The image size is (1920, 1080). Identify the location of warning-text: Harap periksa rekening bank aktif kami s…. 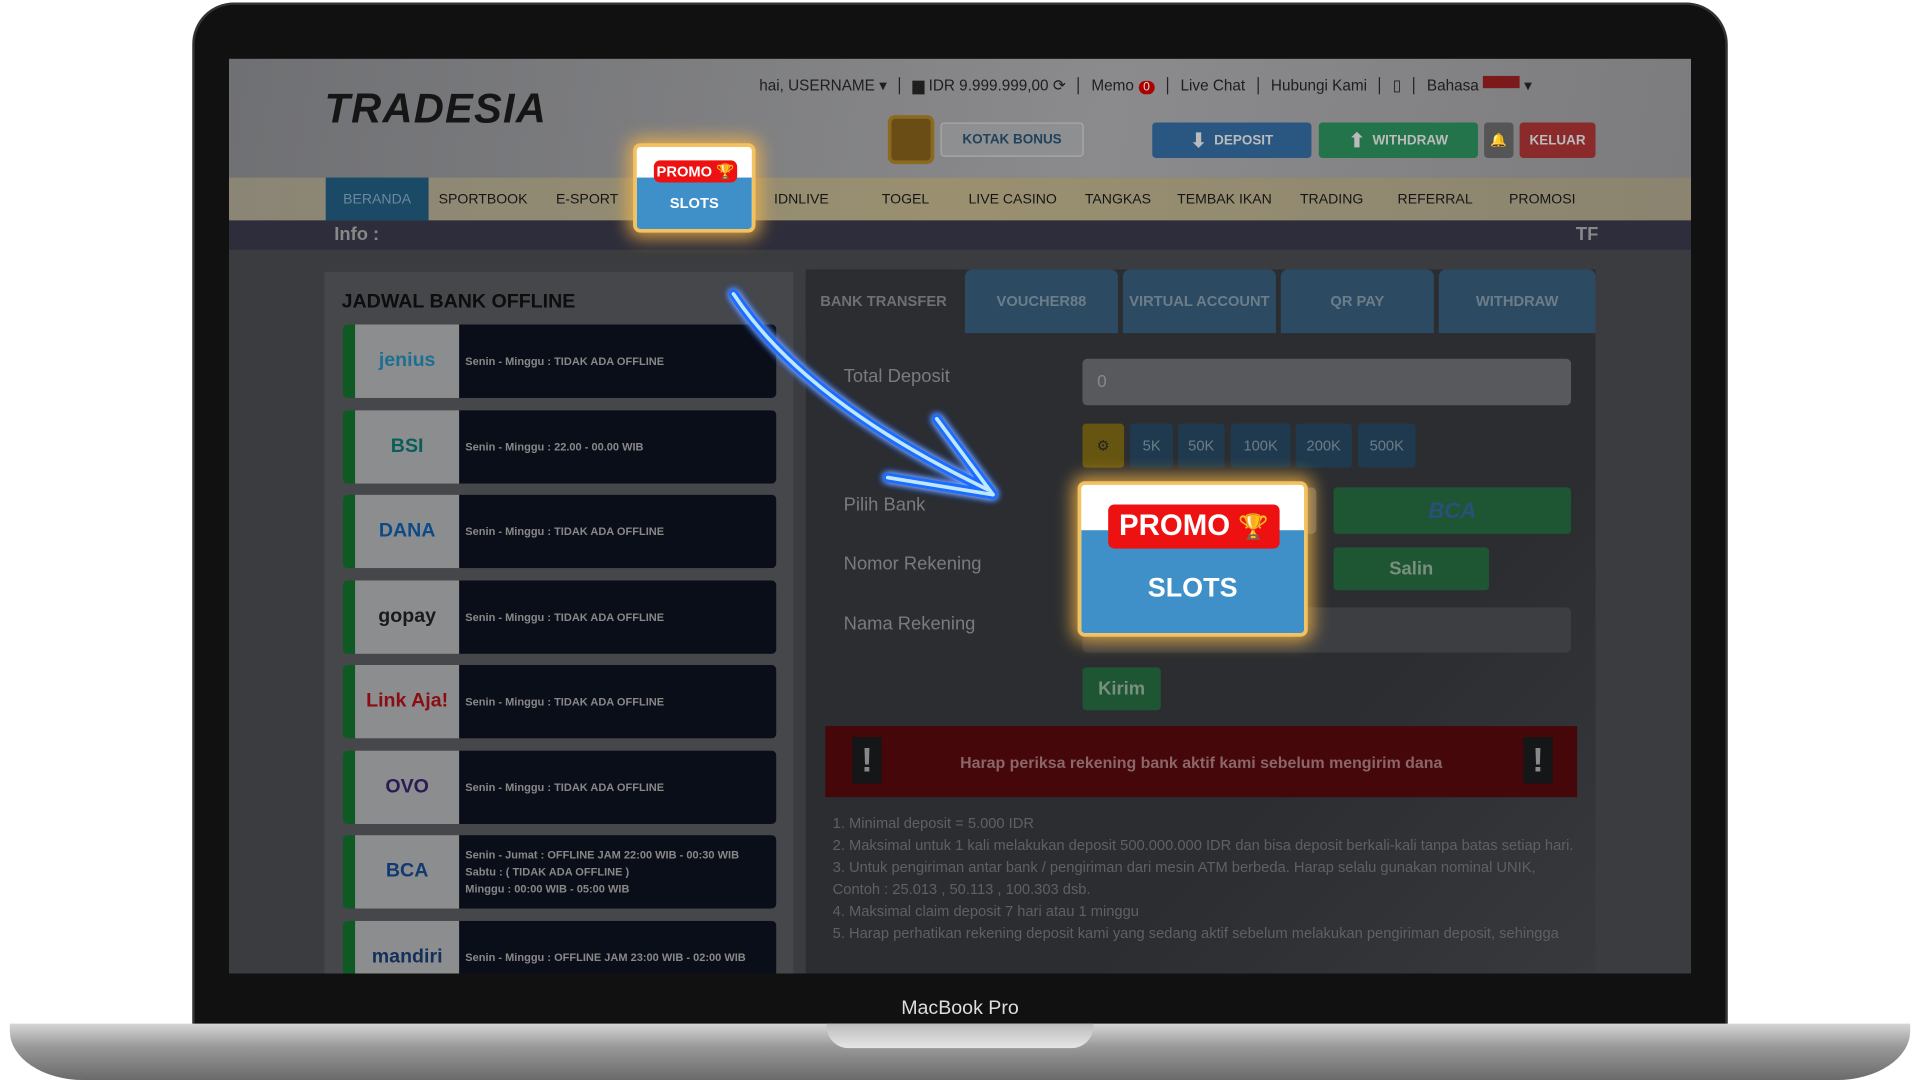
(1201, 761).